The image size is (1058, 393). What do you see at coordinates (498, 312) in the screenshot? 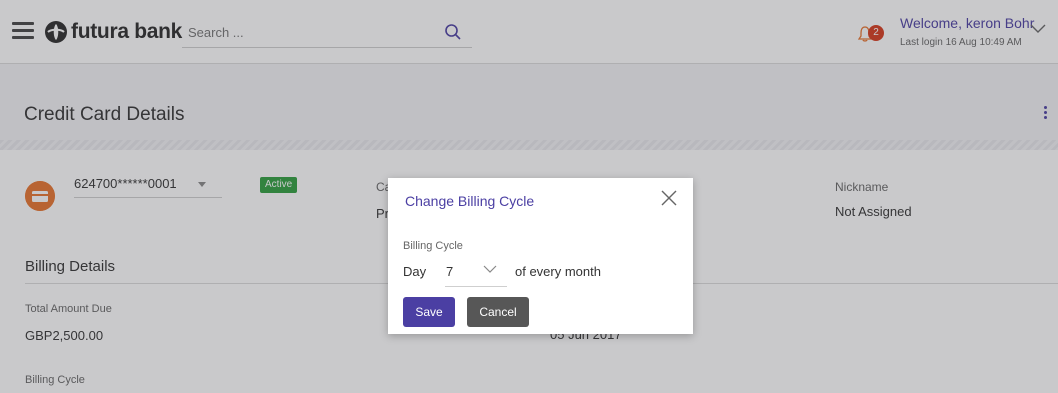
I see `cancel-button: Cancel` at bounding box center [498, 312].